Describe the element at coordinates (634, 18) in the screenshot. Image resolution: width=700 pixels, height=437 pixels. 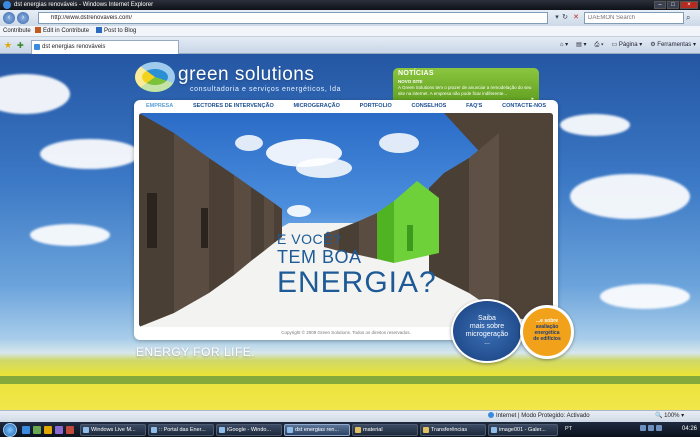
I see `search-input` at that location.